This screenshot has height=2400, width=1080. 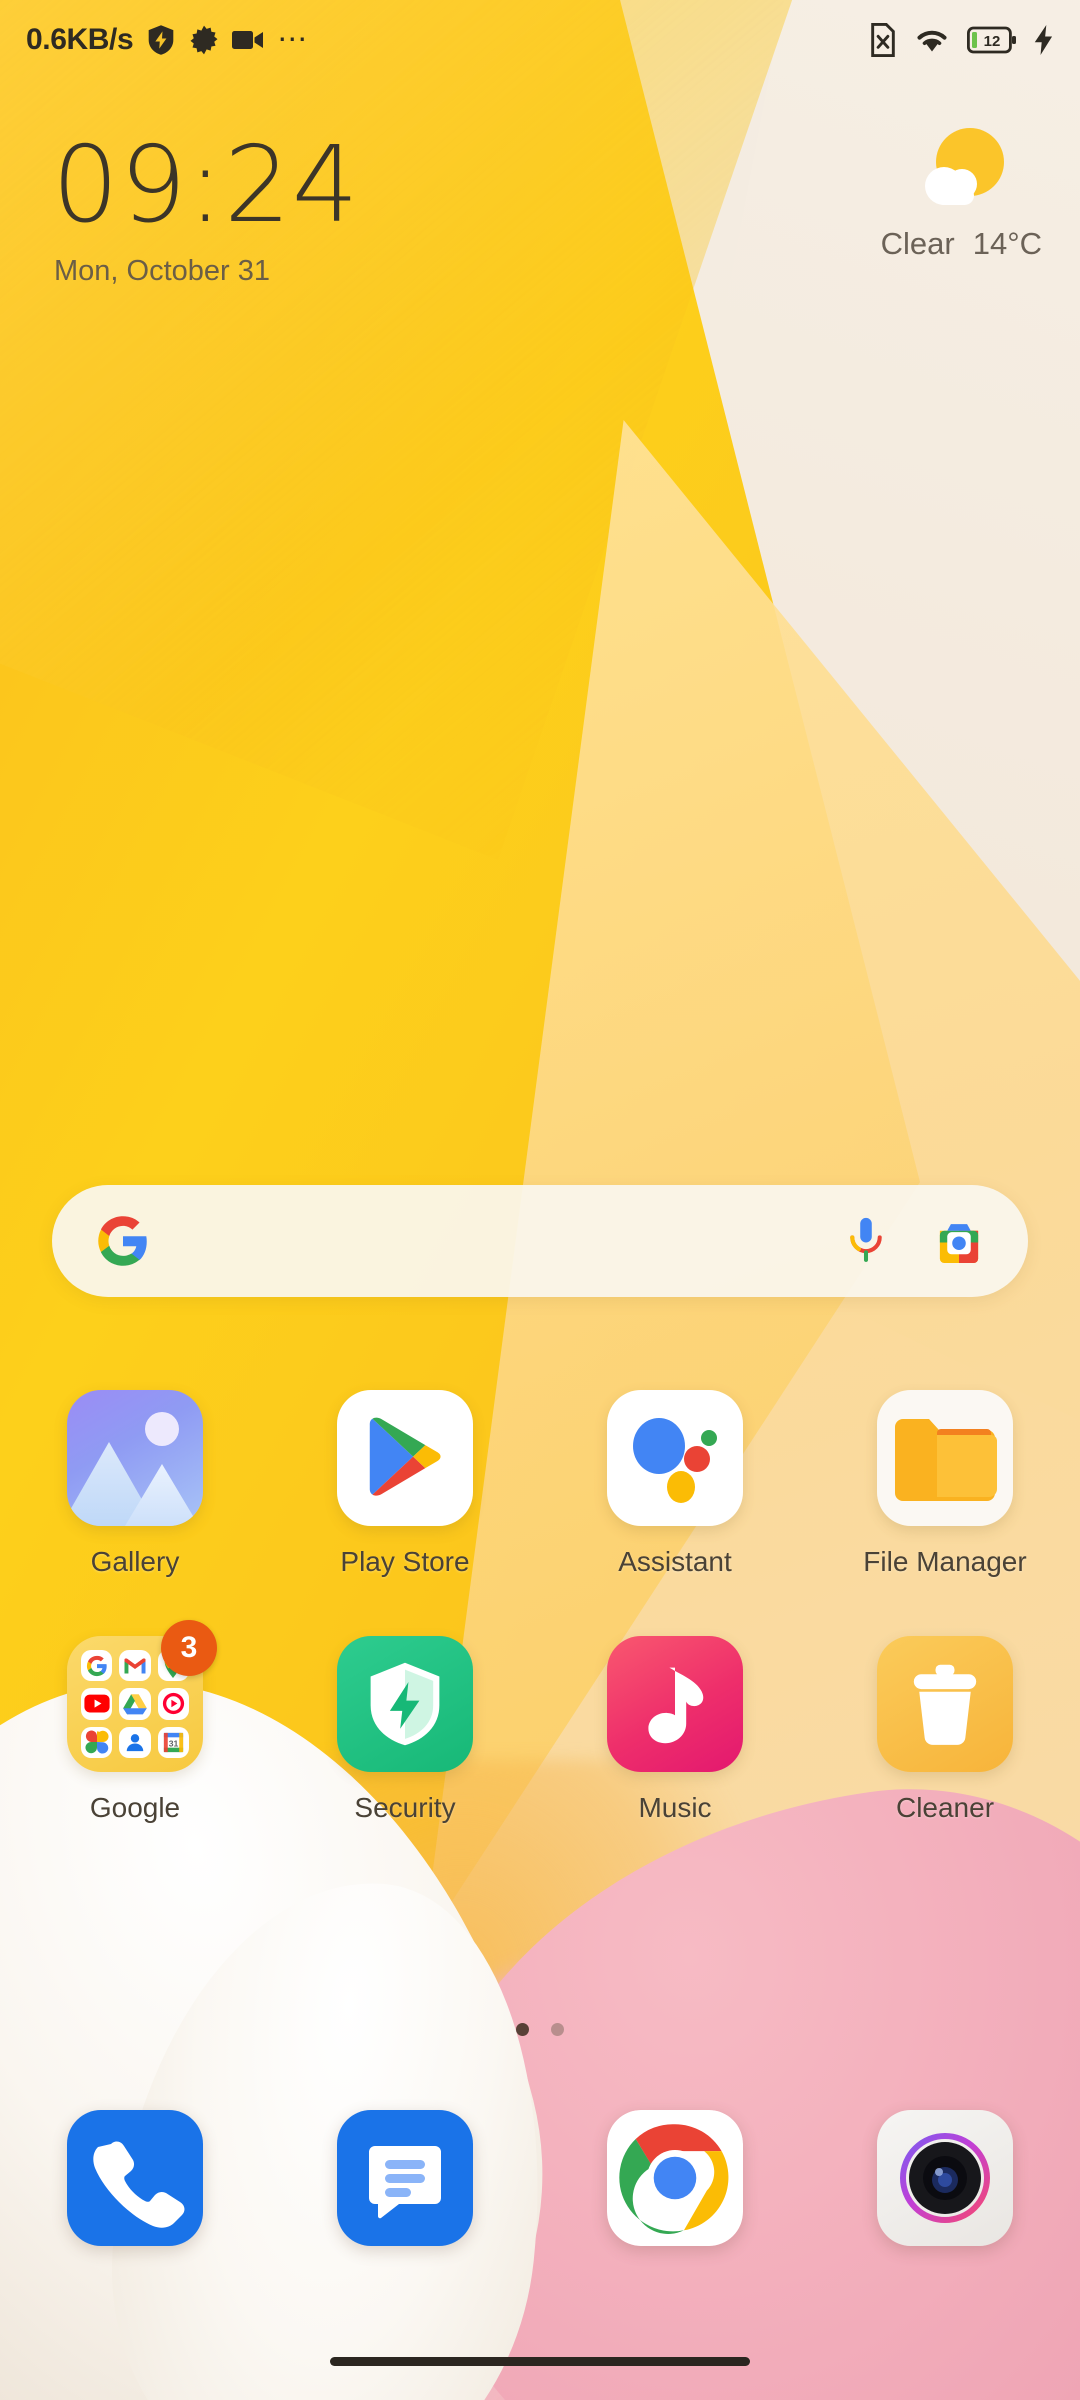 What do you see at coordinates (80, 39) in the screenshot?
I see `network-speed-text: 0.6KB/s` at bounding box center [80, 39].